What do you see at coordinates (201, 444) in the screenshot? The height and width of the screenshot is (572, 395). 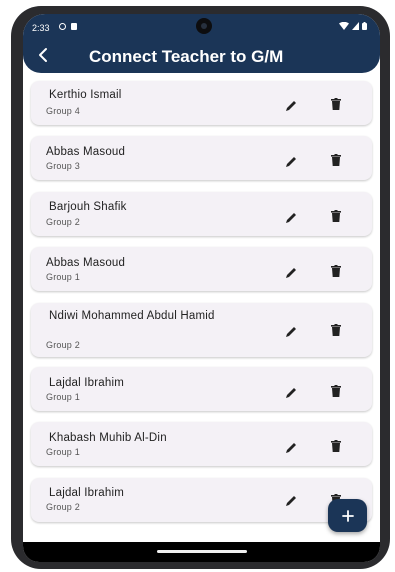 I see `list-item: Khabash Muhib Al-Din Group 1` at bounding box center [201, 444].